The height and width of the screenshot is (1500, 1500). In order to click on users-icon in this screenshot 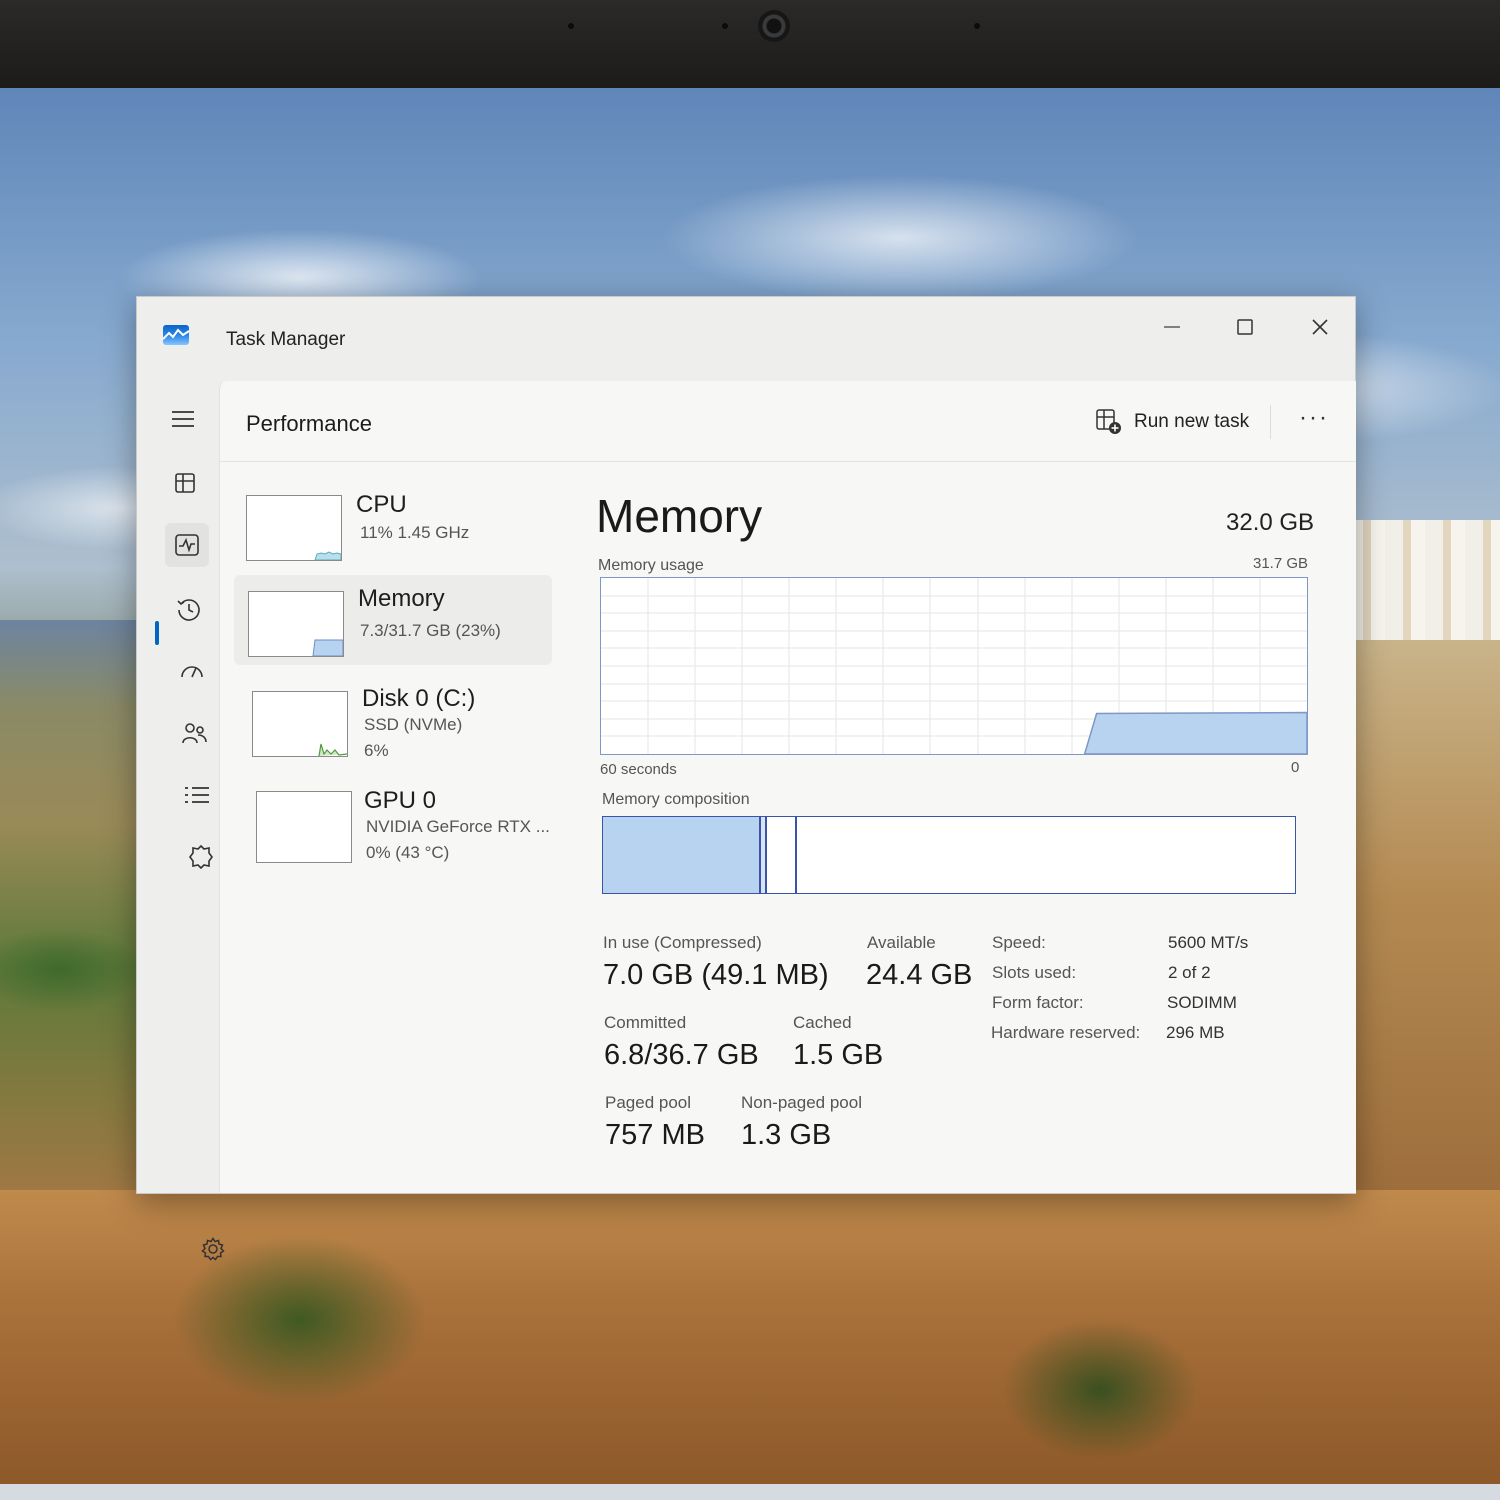, I will do `click(194, 733)`.